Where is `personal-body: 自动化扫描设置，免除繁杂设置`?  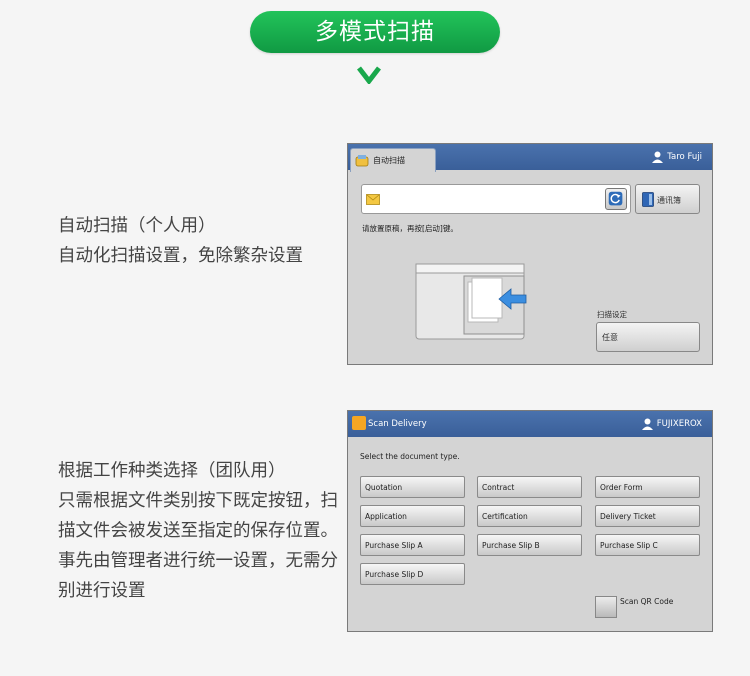 personal-body: 自动化扫描设置，免除繁杂设置 is located at coordinates (180, 256).